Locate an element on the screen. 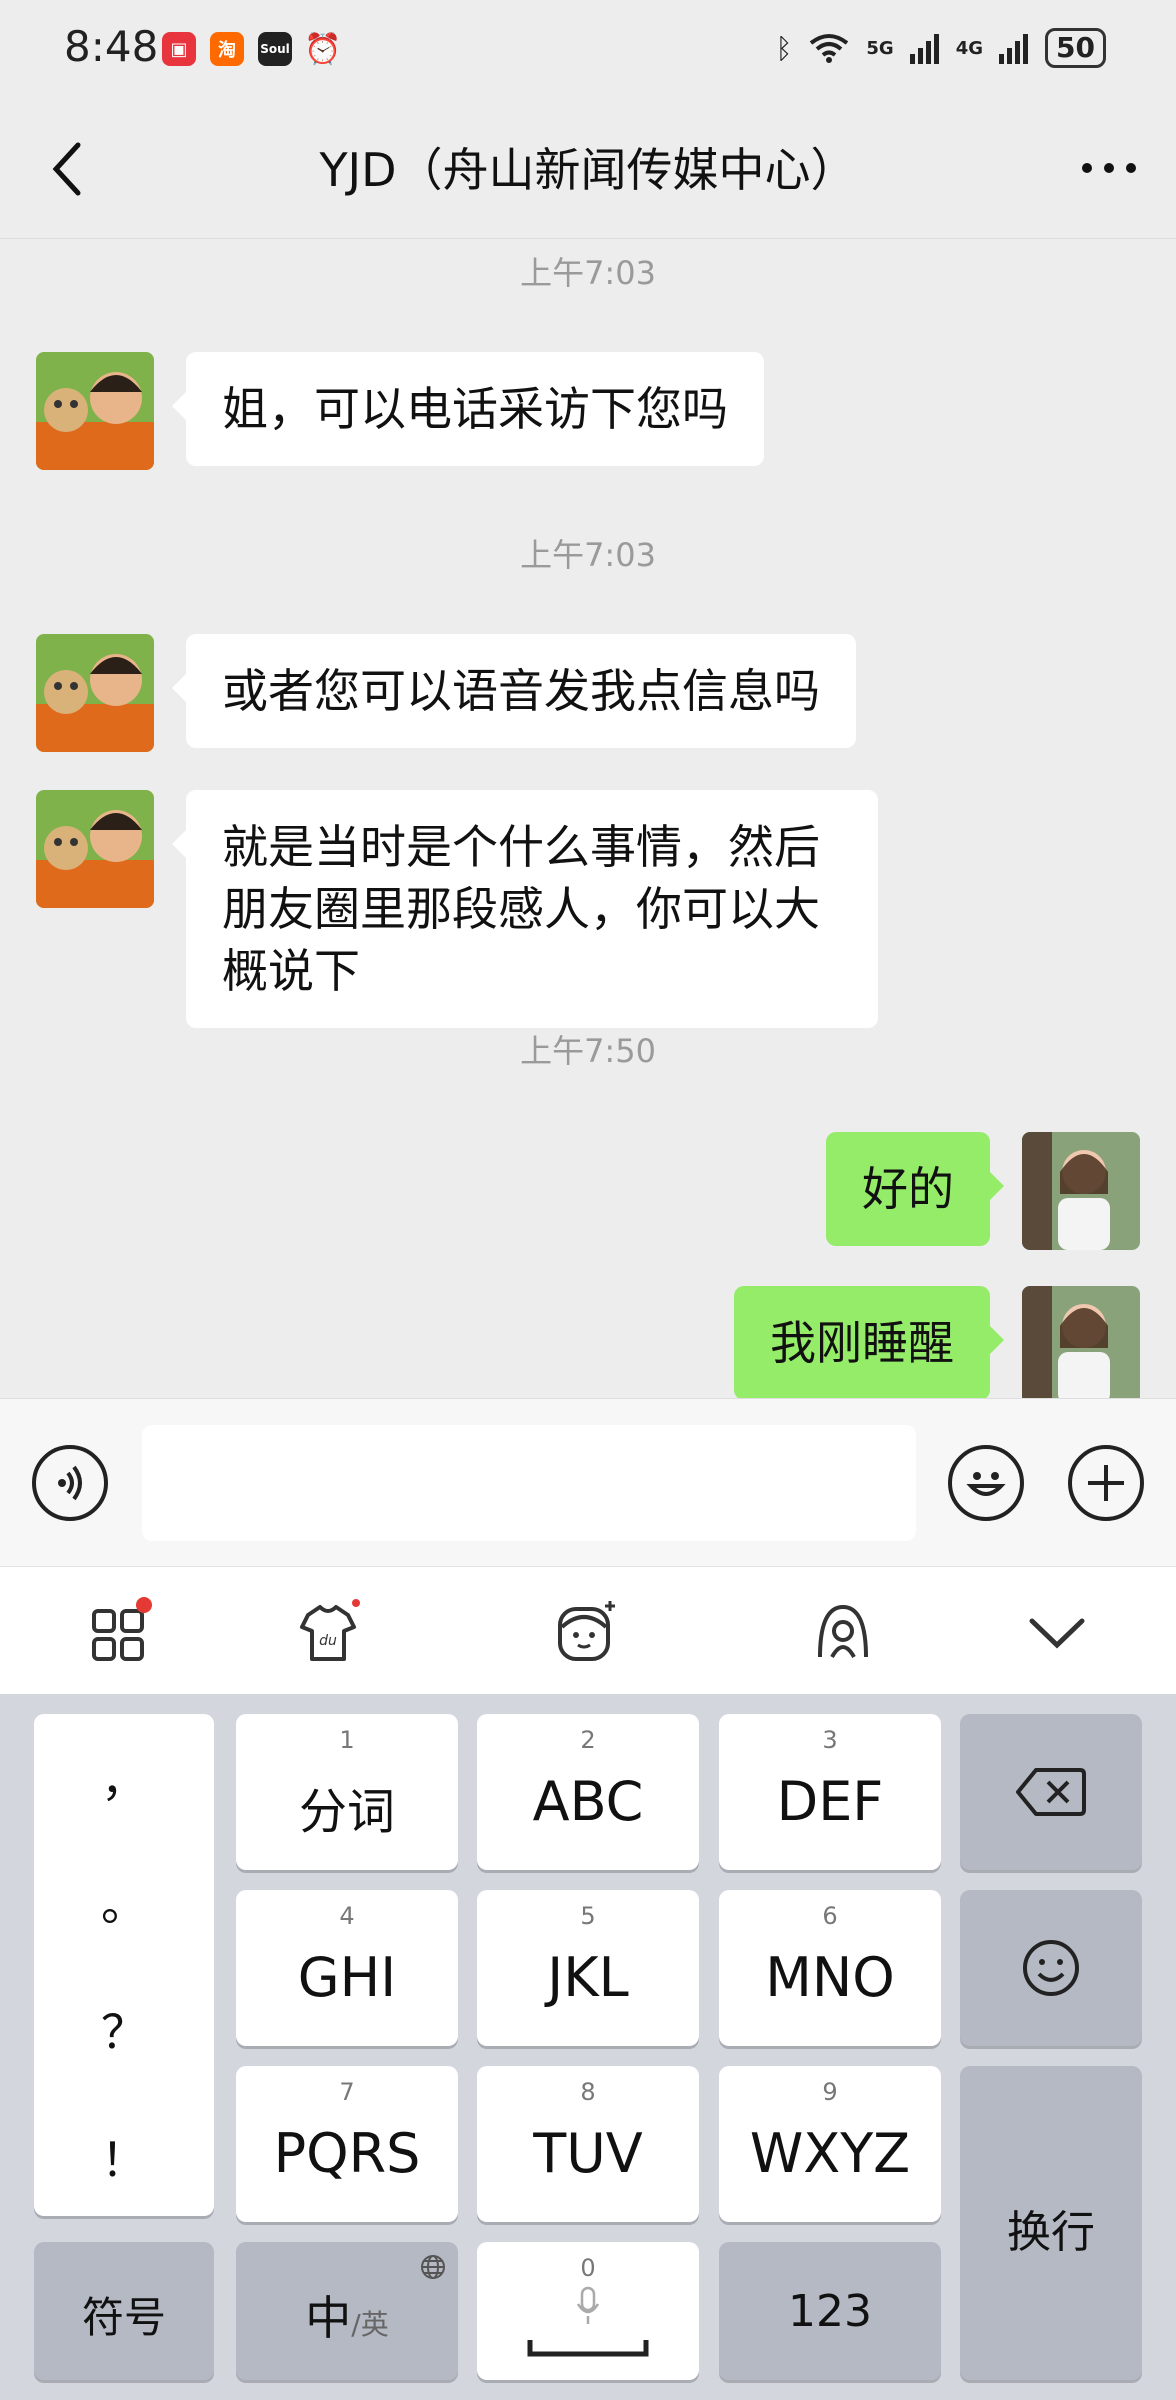 This screenshot has width=1176, height=2400. emoji-key is located at coordinates (1051, 1968).